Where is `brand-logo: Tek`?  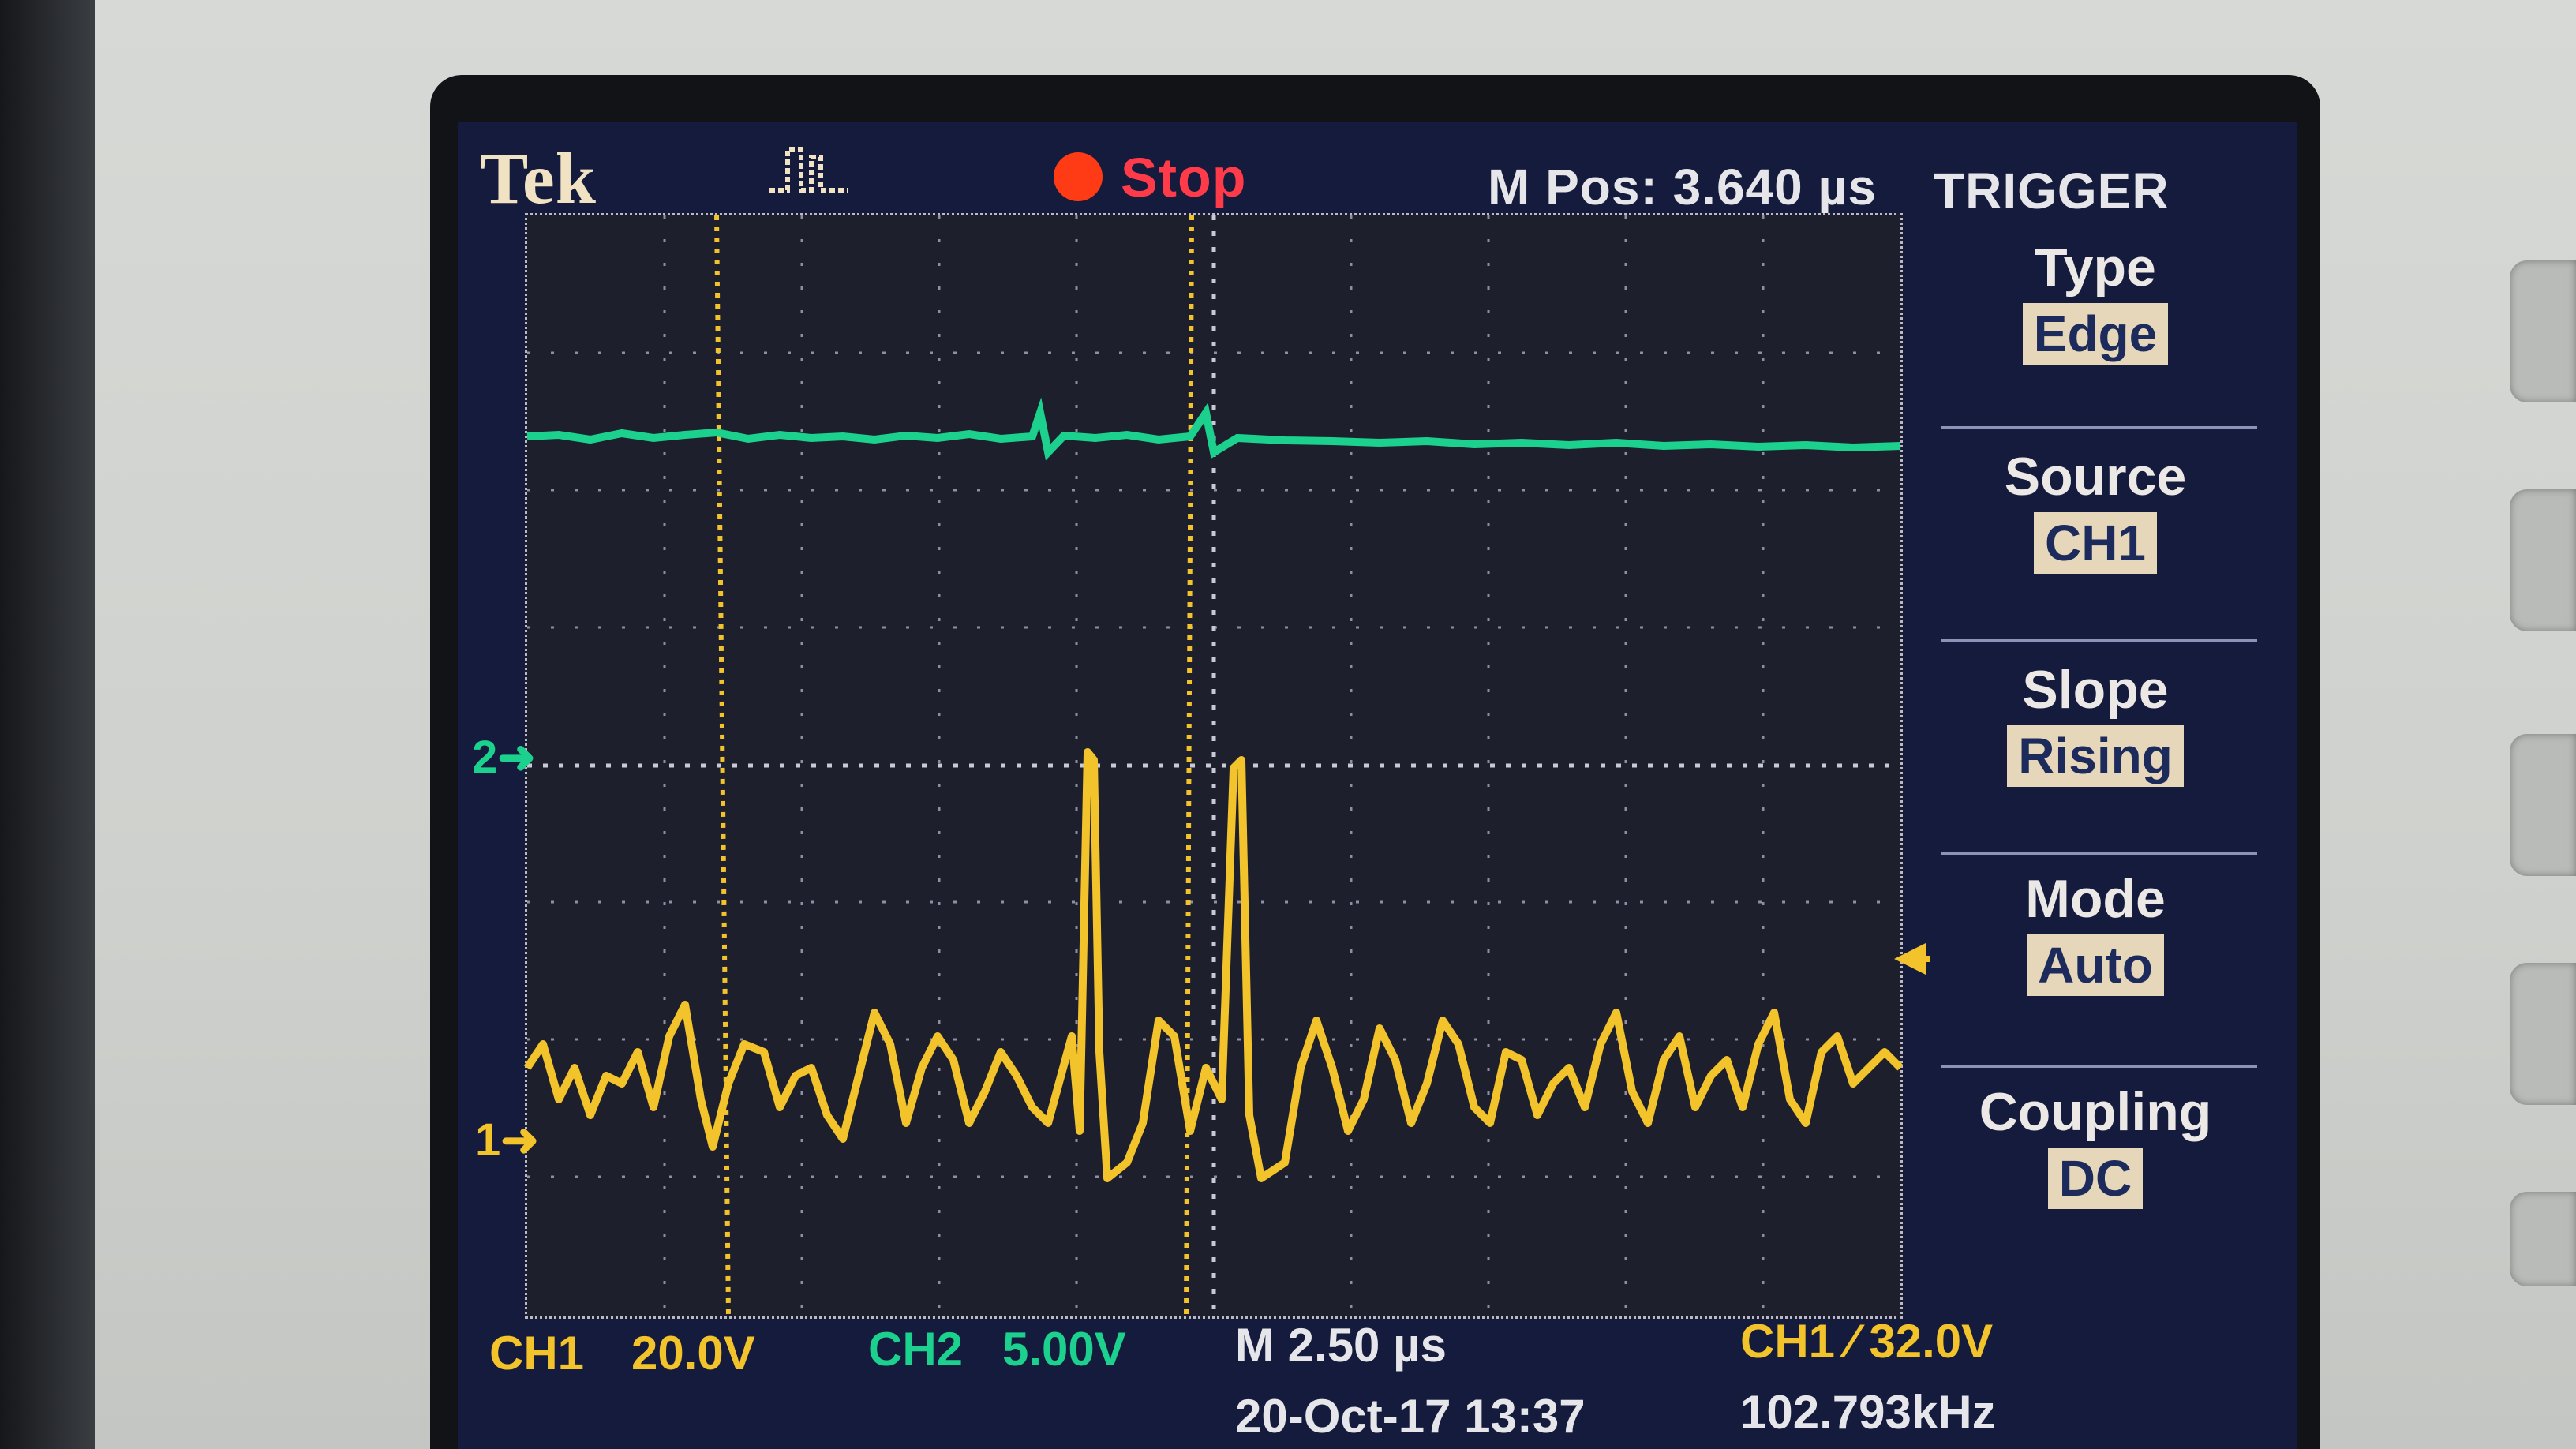
brand-logo: Tek is located at coordinates (538, 178).